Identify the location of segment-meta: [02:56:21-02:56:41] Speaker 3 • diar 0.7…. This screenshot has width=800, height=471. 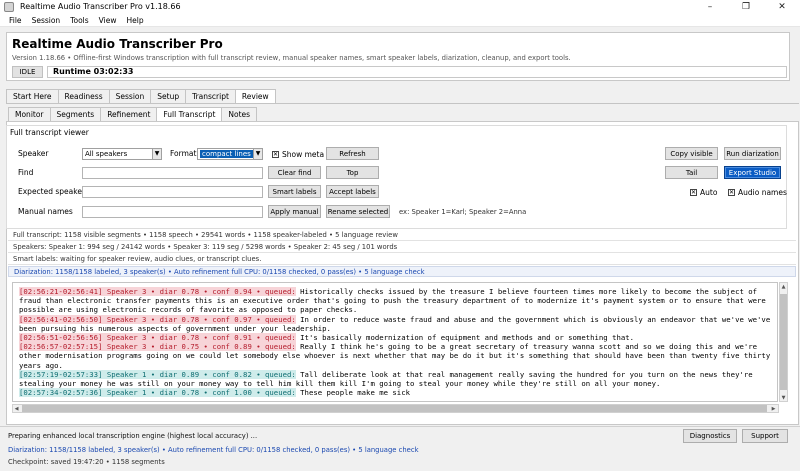
(157, 291).